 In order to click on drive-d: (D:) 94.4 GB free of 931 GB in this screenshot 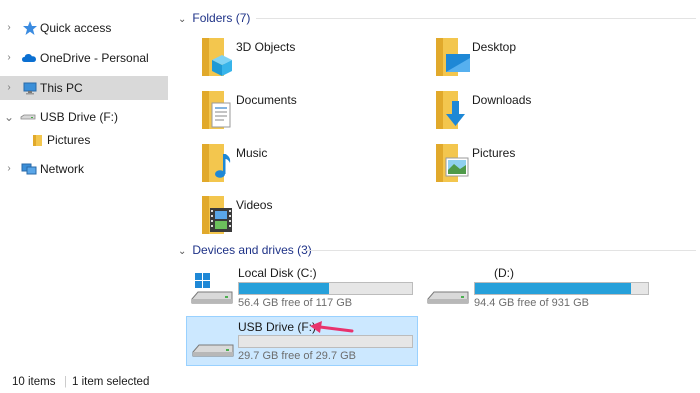, I will do `click(538, 288)`.